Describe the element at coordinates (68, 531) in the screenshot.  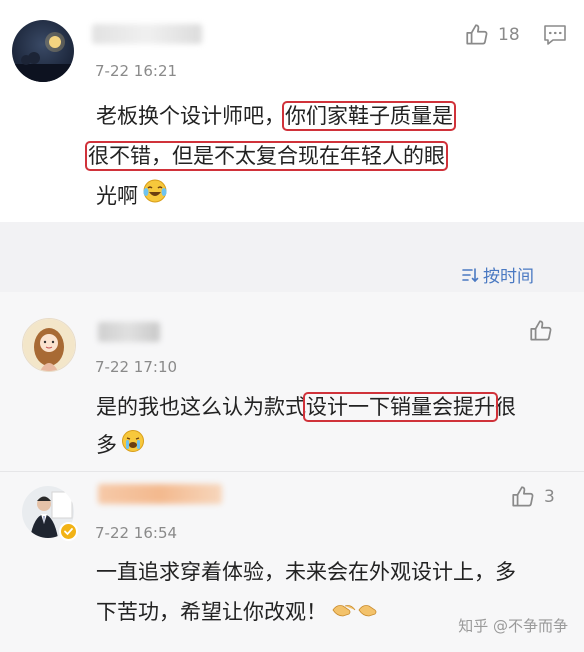
I see `verified-badge-icon` at that location.